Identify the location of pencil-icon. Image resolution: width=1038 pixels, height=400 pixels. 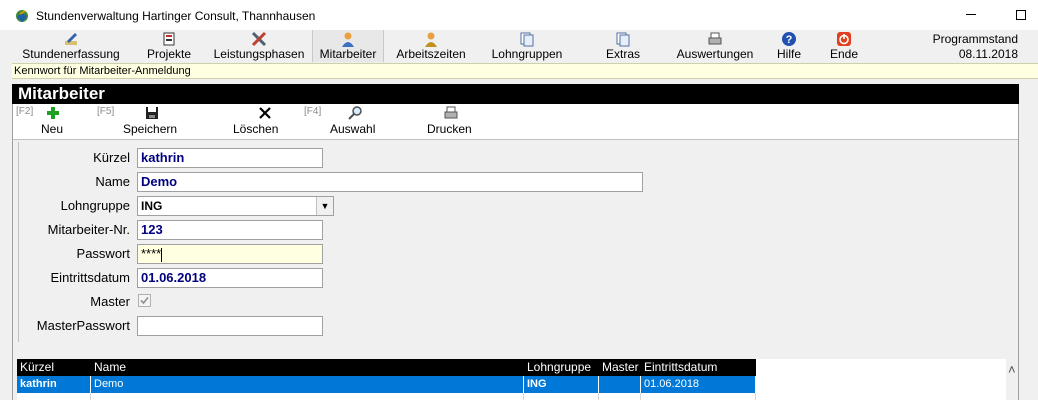
(71, 39).